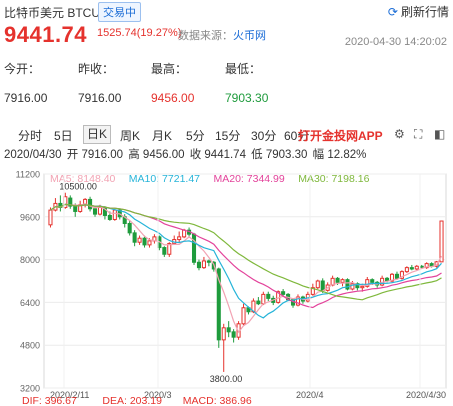  Describe the element at coordinates (217, 400) in the screenshot. I see `macd-legend-item: MACD: 386.96` at that location.